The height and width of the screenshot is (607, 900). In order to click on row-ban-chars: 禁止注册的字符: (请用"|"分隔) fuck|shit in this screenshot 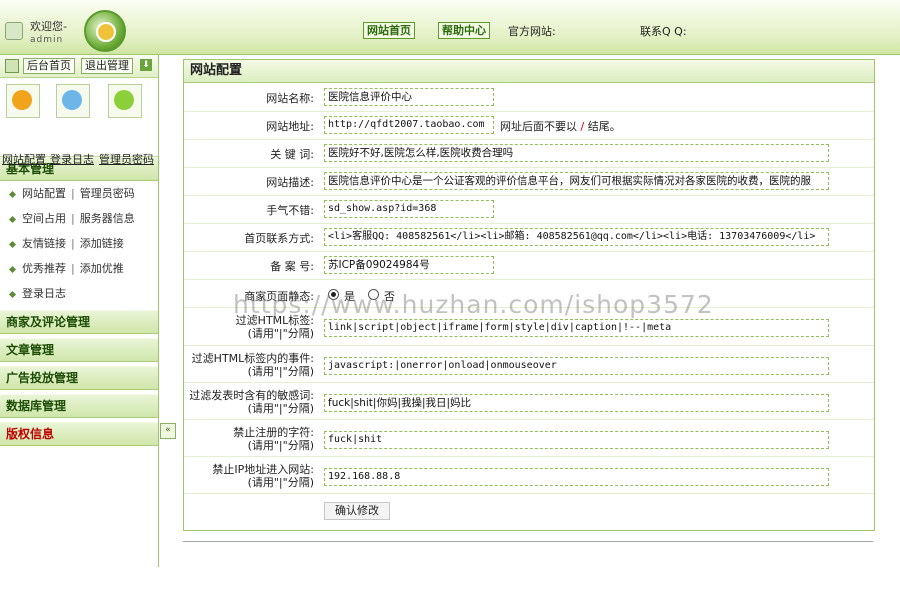, I will do `click(529, 438)`.